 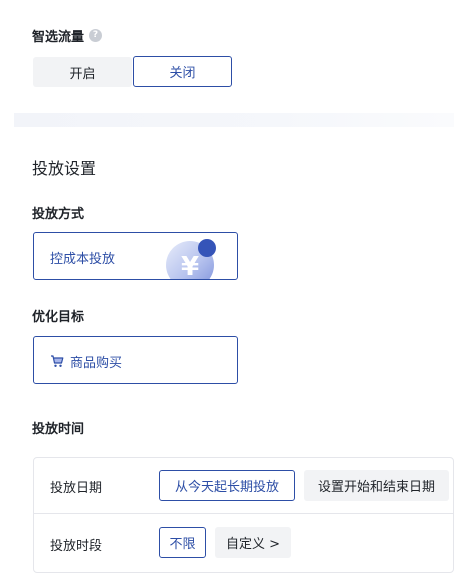 I want to click on smart-traffic-header: 智选流量 ?, so click(x=67, y=35).